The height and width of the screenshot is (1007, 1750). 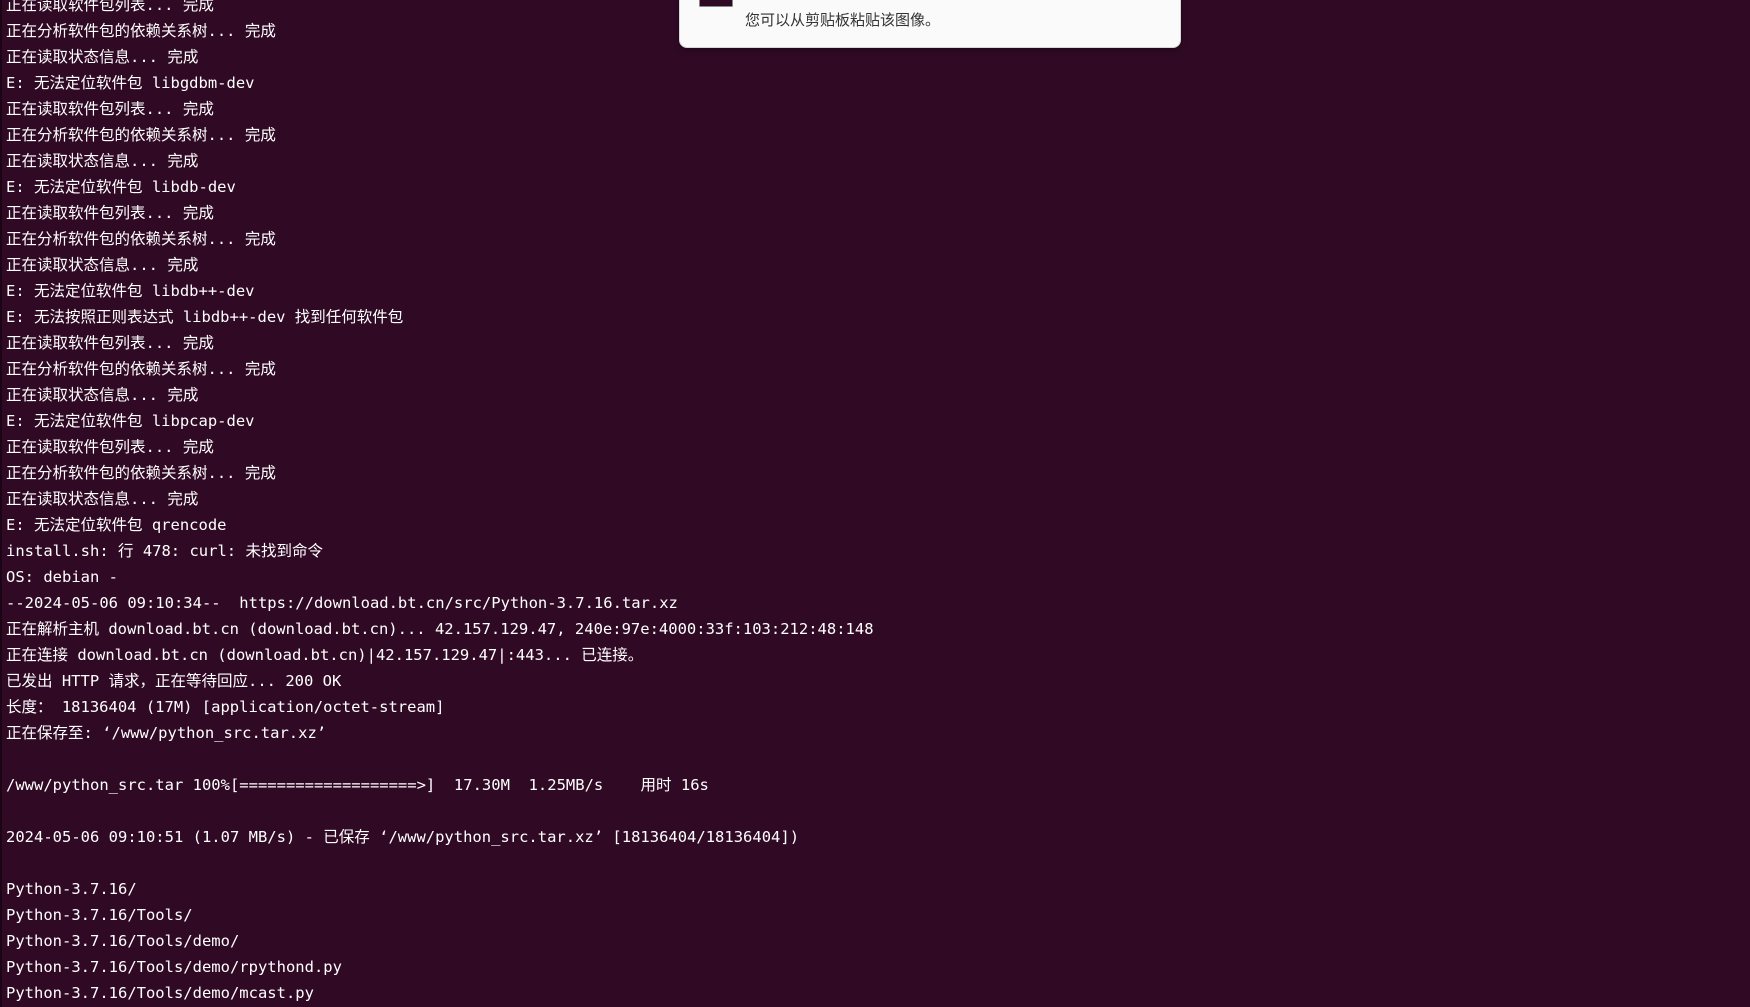 What do you see at coordinates (121, 187) in the screenshot?
I see `terminal-line: E: 无法定位软件包 libdb-dev` at bounding box center [121, 187].